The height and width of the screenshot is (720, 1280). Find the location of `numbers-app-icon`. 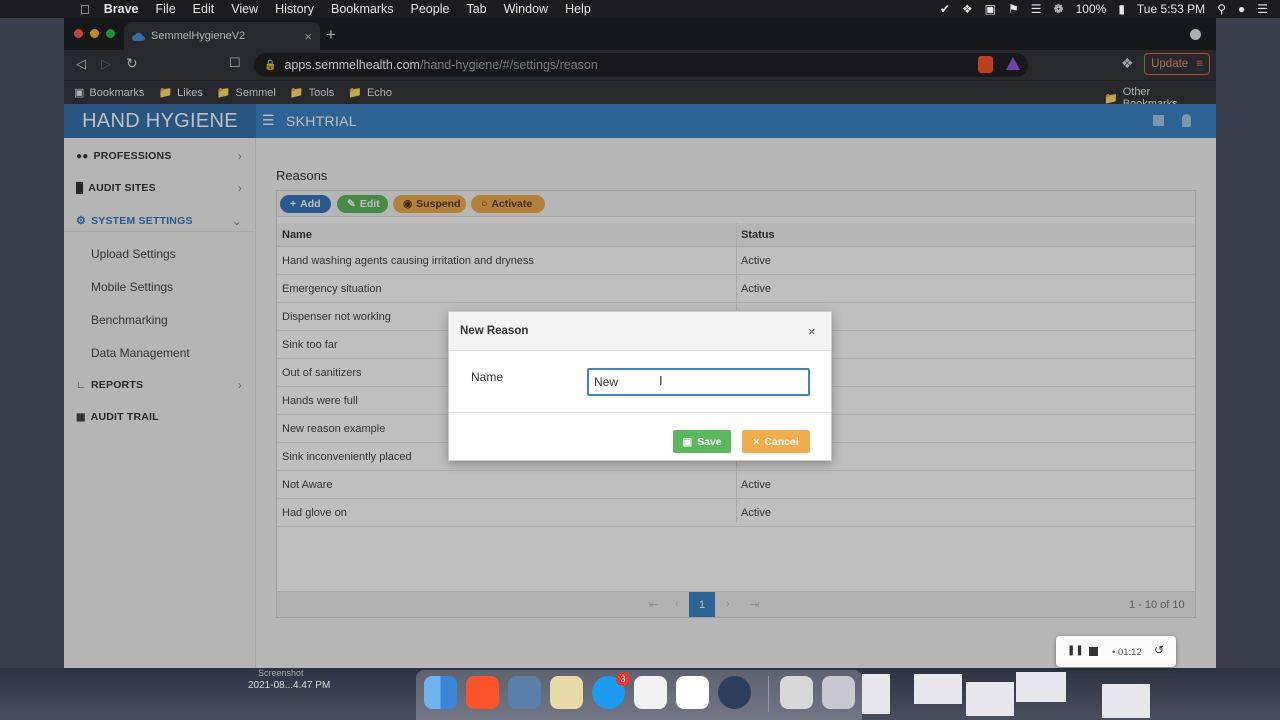

numbers-app-icon is located at coordinates (650, 692).